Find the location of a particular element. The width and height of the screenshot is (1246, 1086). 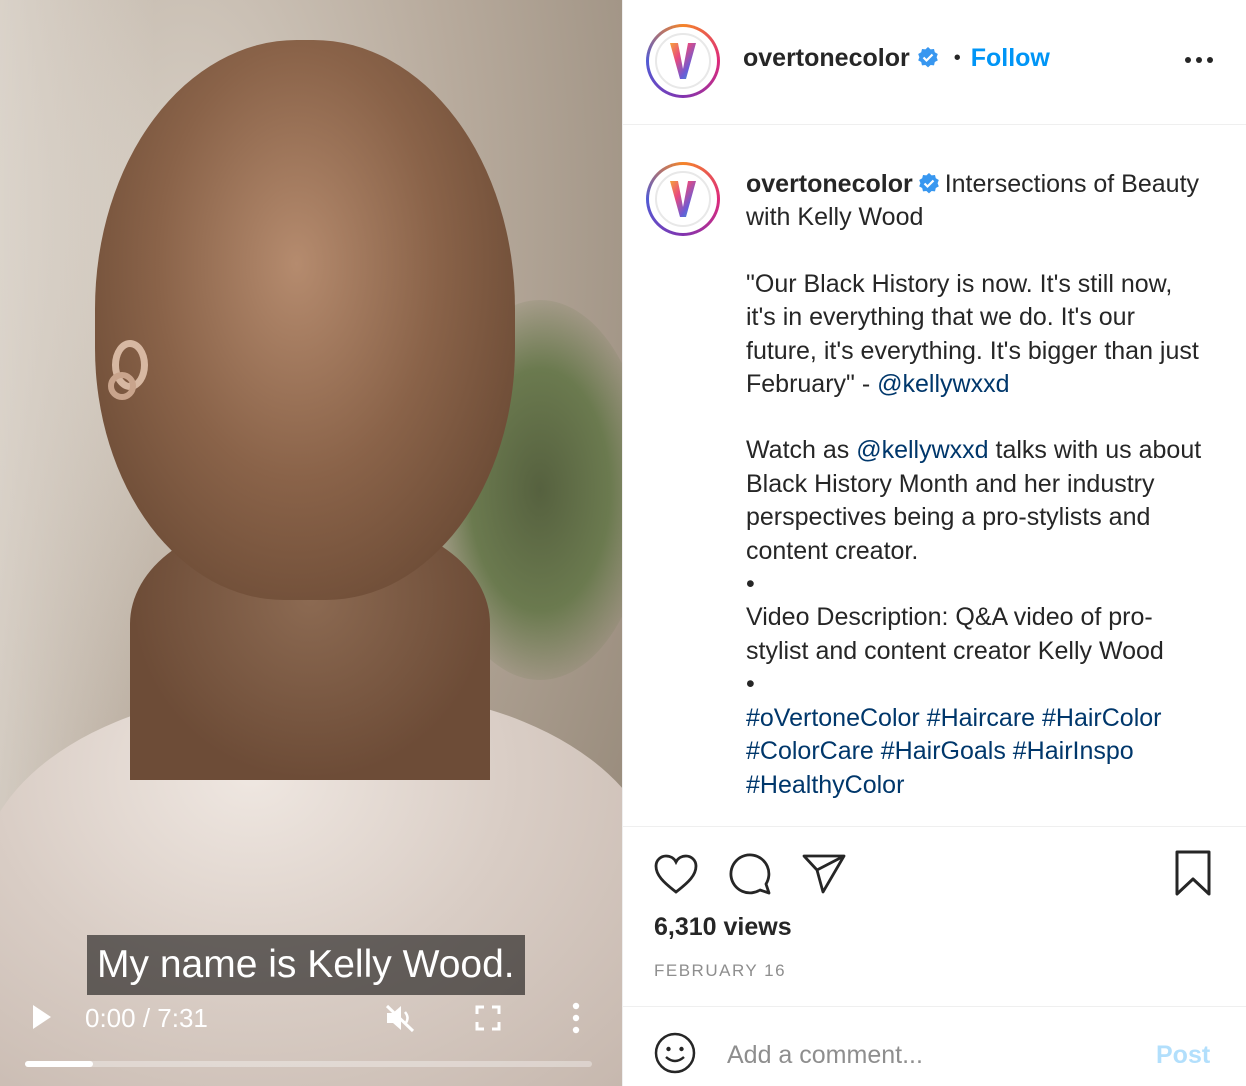

comment-bar: Post is located at coordinates (934, 1046).